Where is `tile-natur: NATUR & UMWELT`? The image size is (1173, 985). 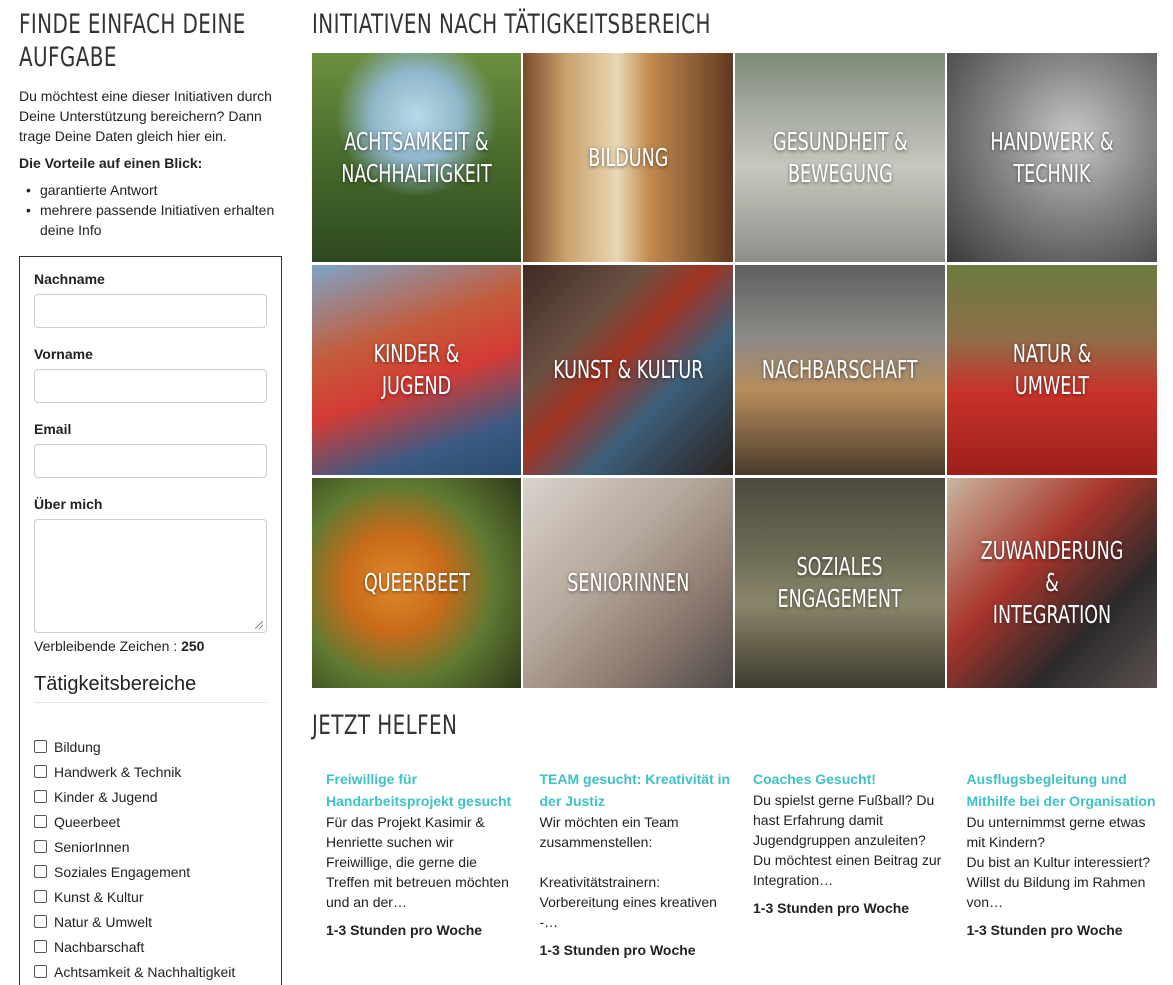
tile-natur: NATUR & UMWELT is located at coordinates (1052, 370).